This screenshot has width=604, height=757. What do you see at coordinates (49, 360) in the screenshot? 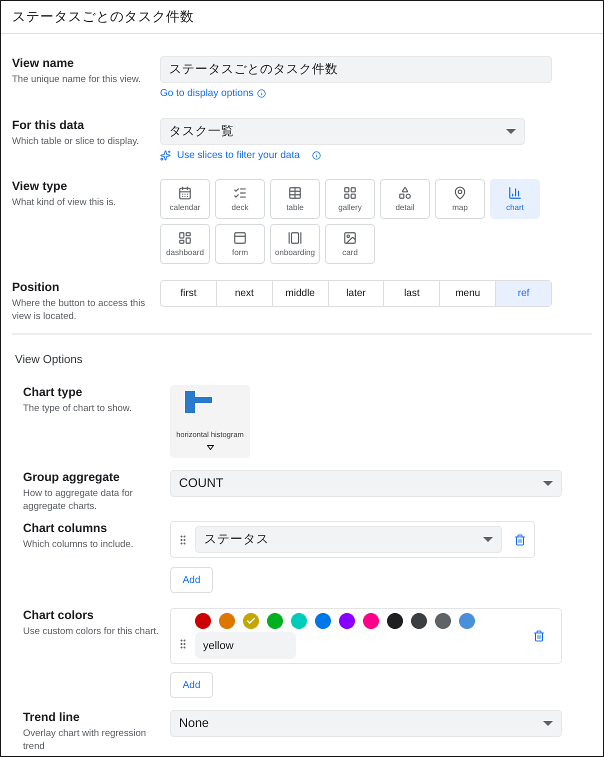
I see `section-title: View Options` at bounding box center [49, 360].